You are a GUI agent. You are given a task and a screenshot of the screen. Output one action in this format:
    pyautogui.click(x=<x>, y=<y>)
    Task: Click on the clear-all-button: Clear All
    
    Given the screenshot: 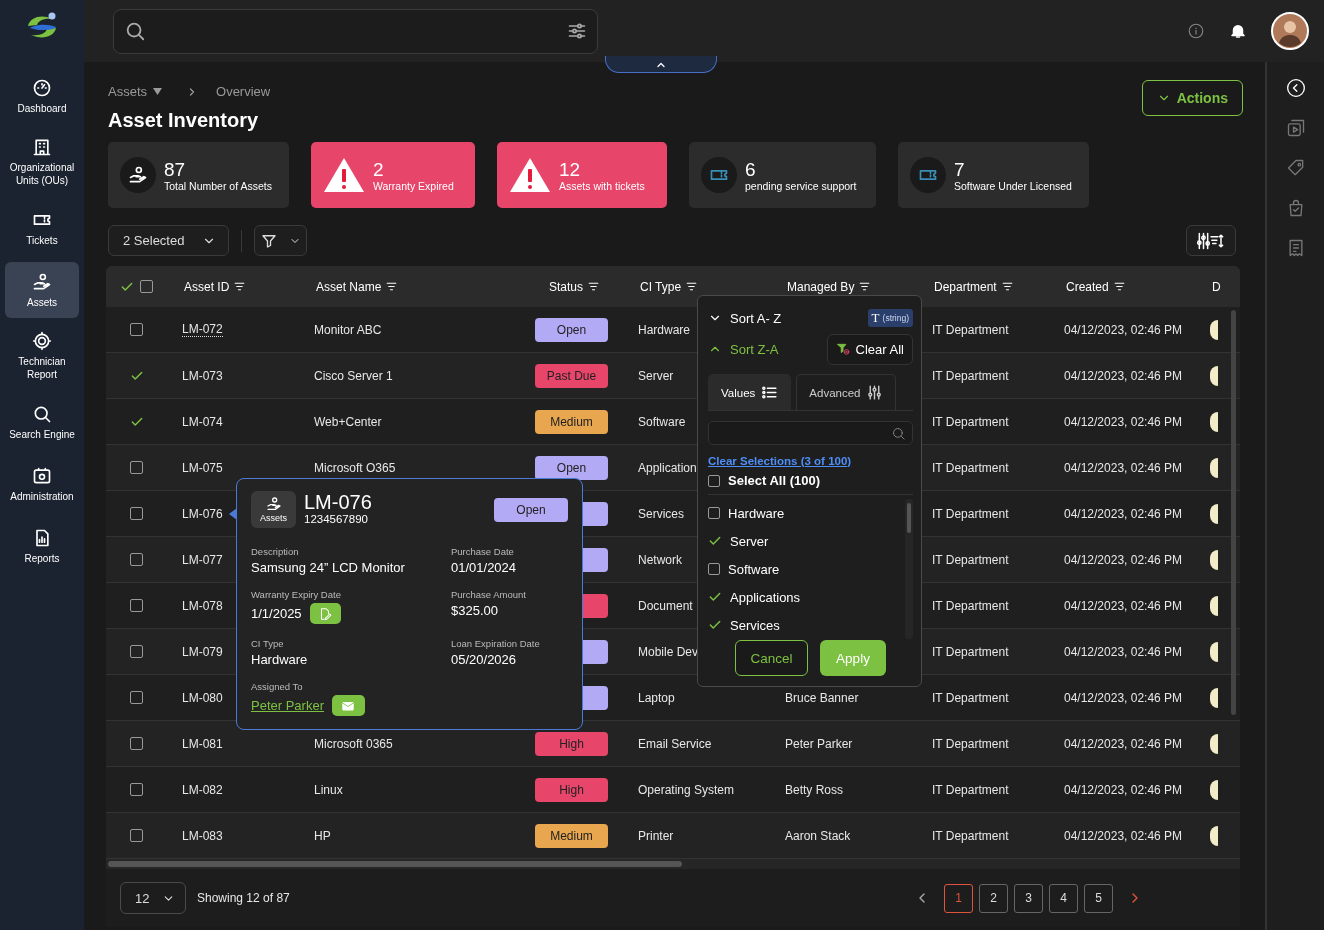 What is the action you would take?
    pyautogui.click(x=869, y=349)
    